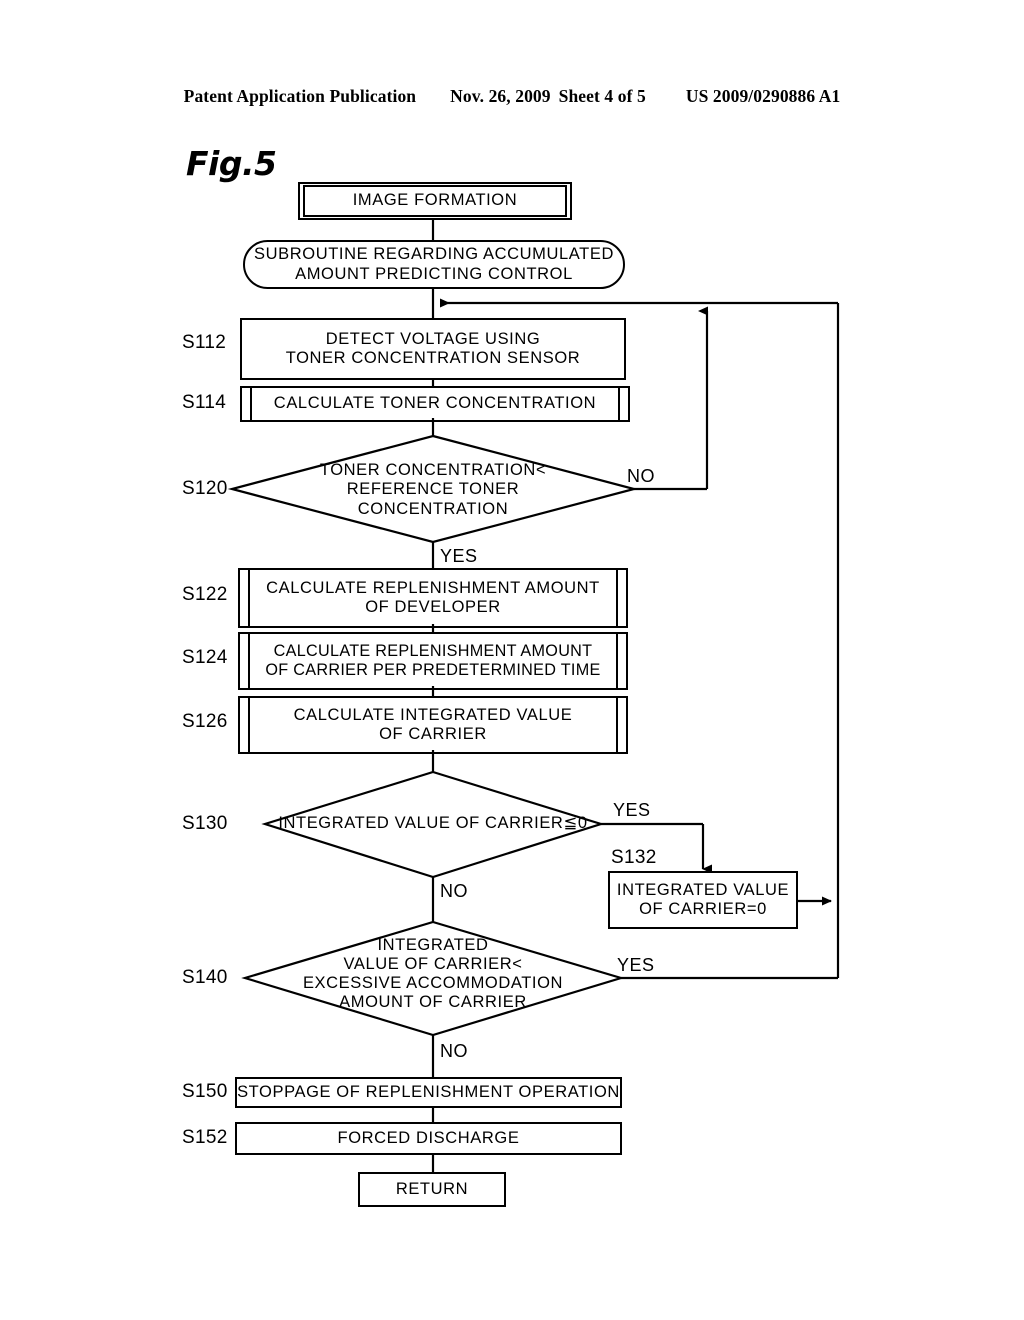 The image size is (1024, 1320). I want to click on header-doc-number: US 2009/0290886 A1, so click(763, 96).